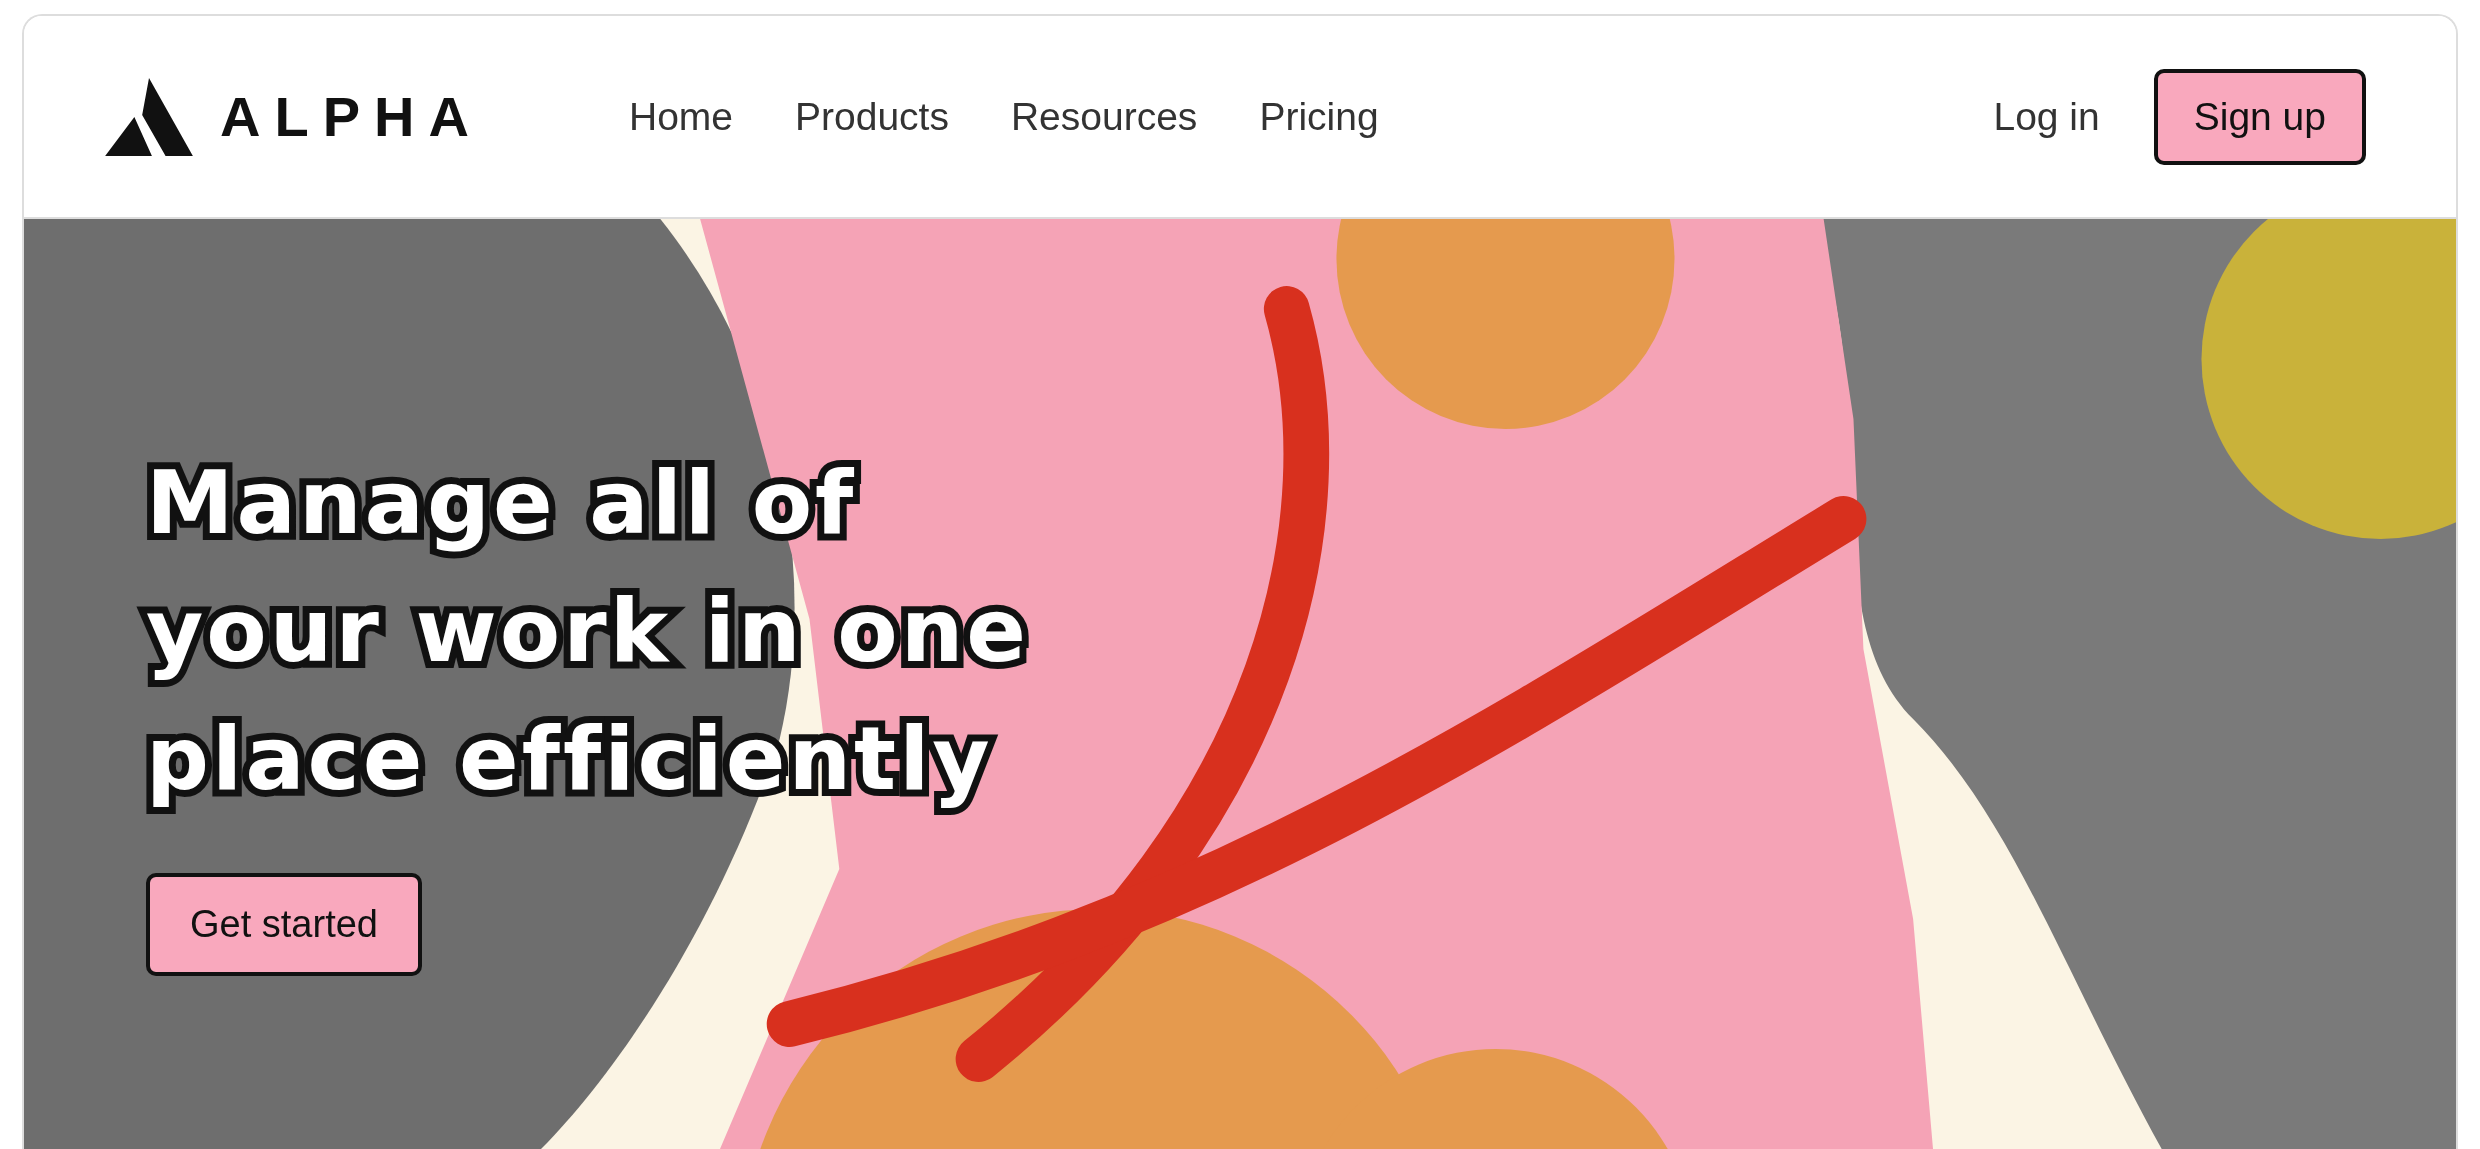 This screenshot has width=2480, height=1149. I want to click on nav-link: Products, so click(872, 116).